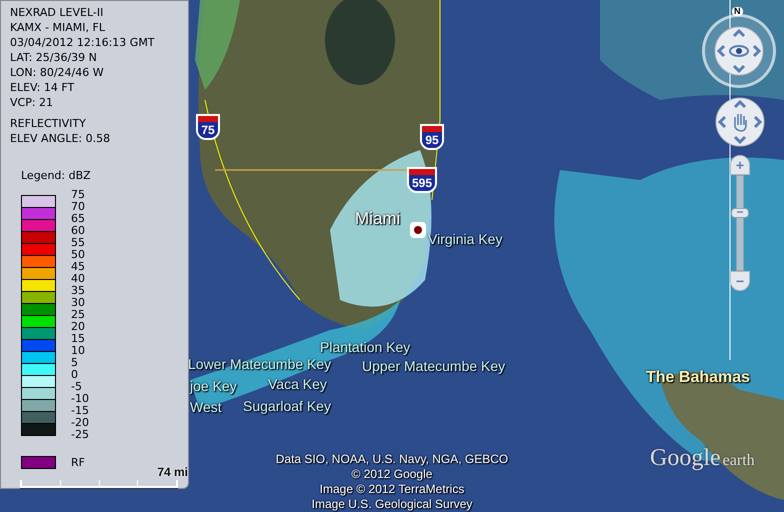  I want to click on radar-info-text: NEXRAD LEVEL-II, so click(57, 12).